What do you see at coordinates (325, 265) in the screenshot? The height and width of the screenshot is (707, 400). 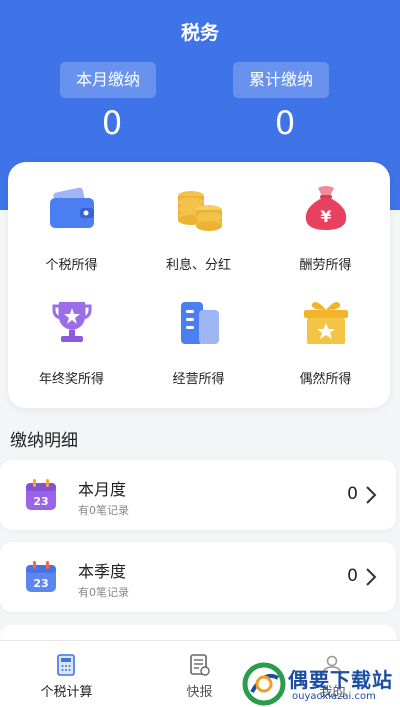 I see `category-label: 酬劳所得` at bounding box center [325, 265].